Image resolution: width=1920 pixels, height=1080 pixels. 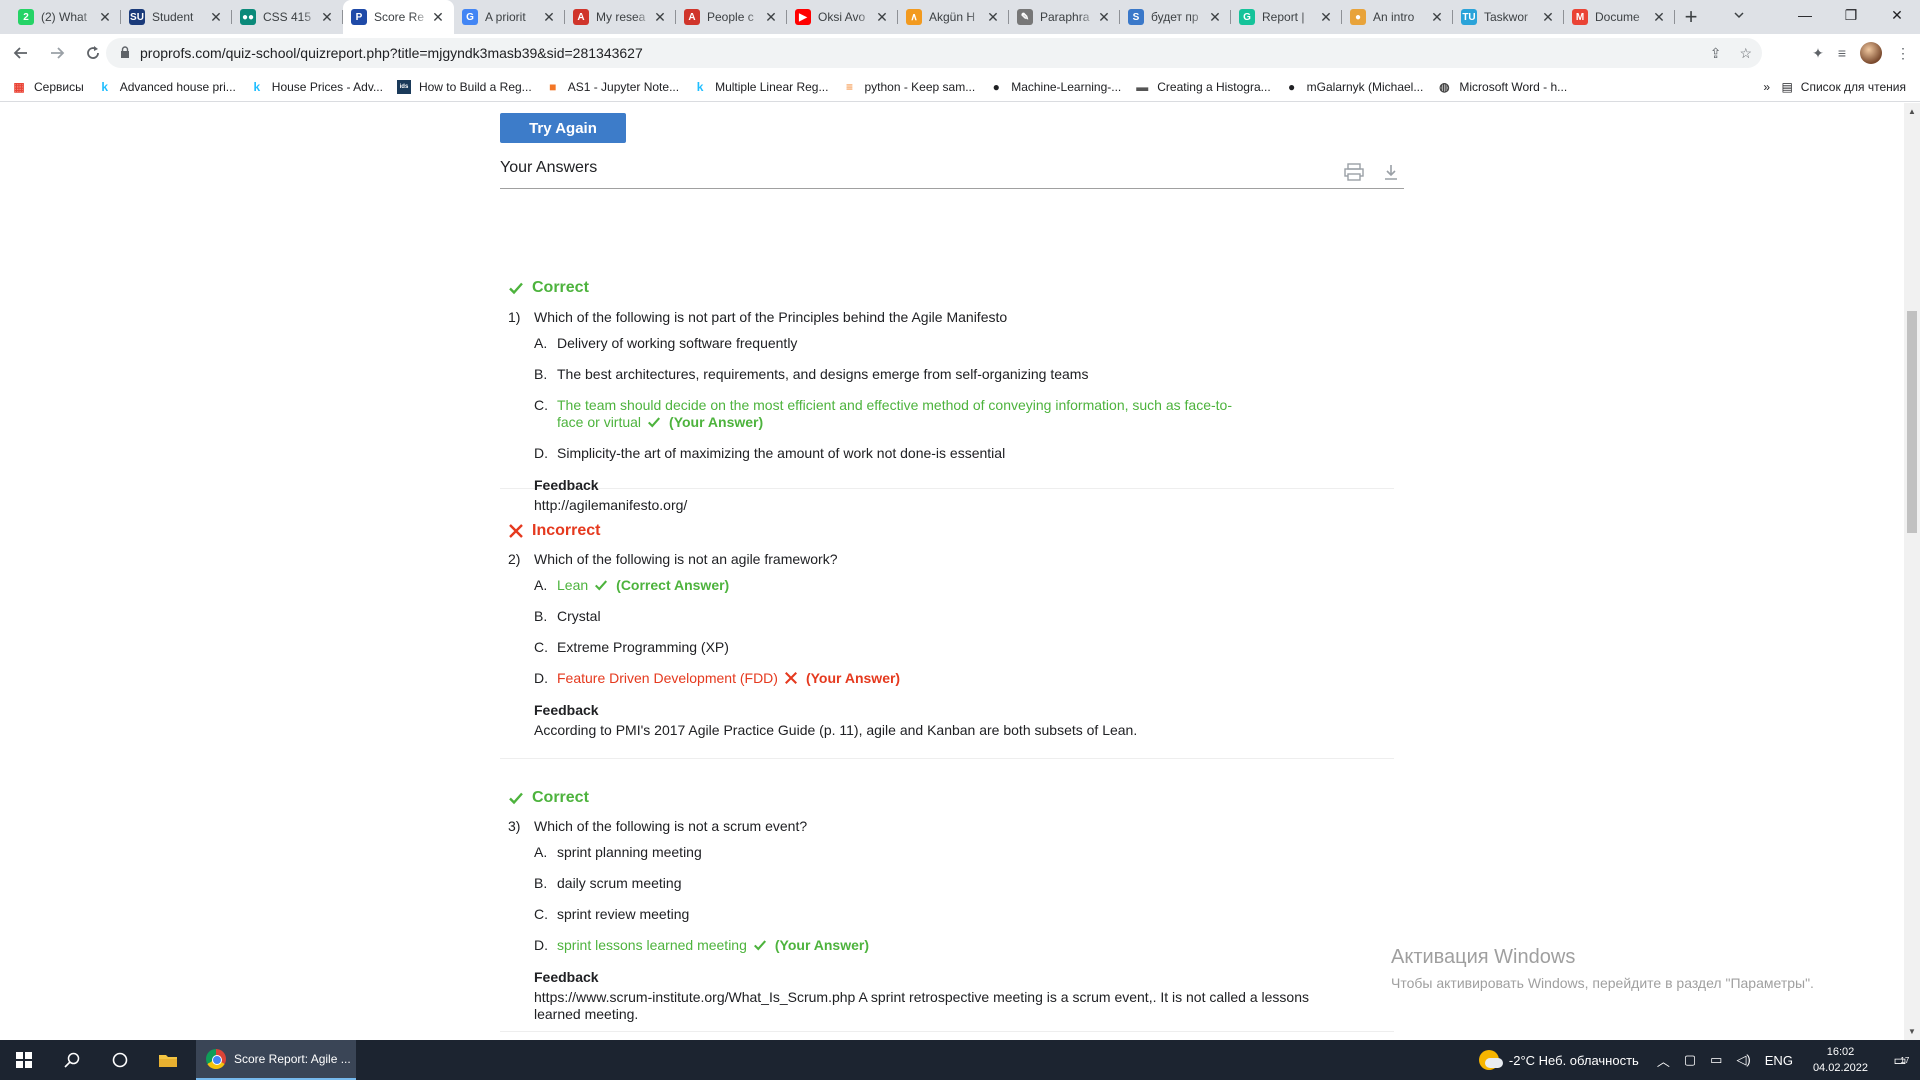 I want to click on search-icon, so click(x=72, y=1060).